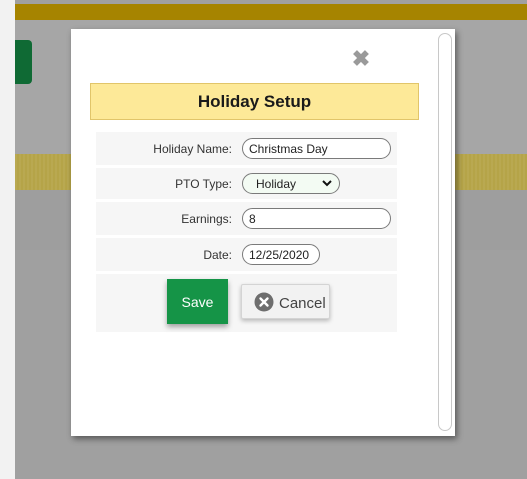 The height and width of the screenshot is (479, 527). I want to click on earnings-row: Earnings:, so click(246, 218).